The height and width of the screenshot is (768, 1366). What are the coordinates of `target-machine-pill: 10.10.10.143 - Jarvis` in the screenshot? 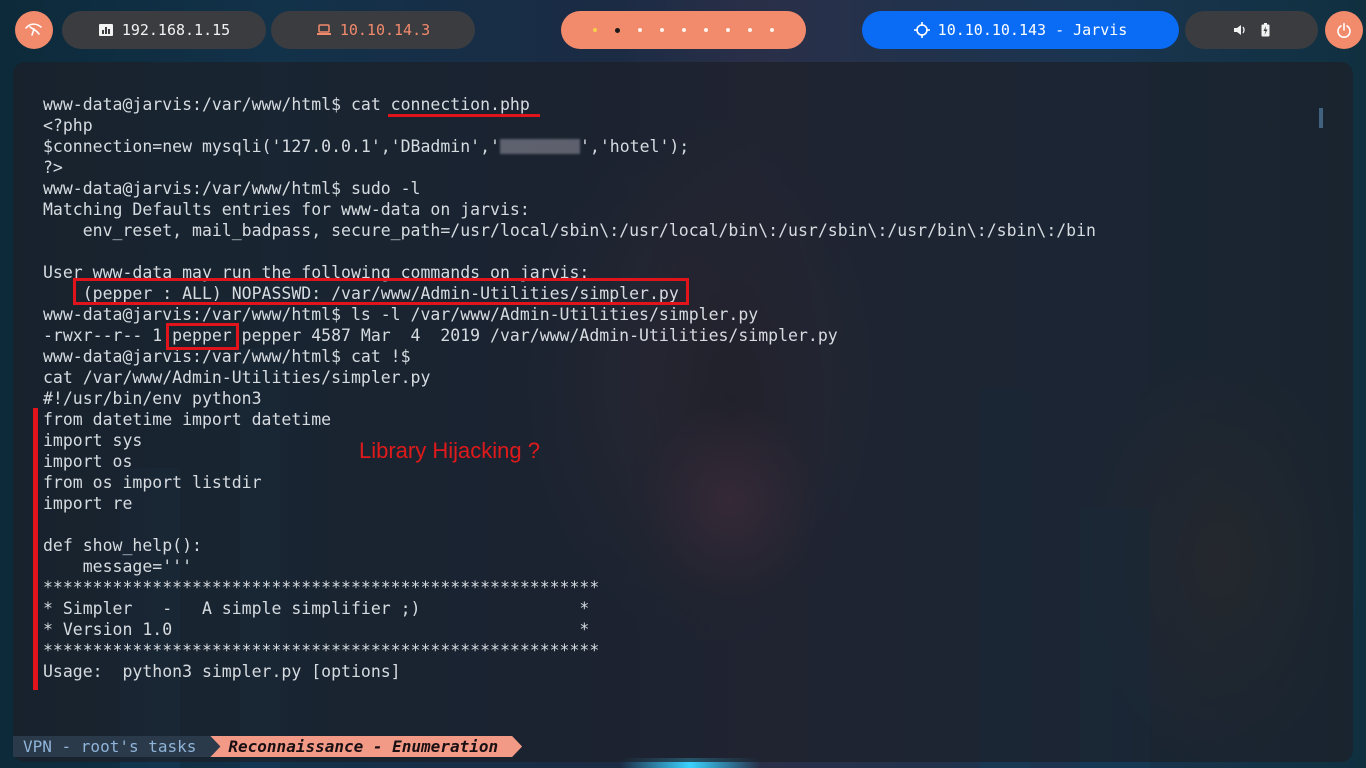 It's located at (1020, 30).